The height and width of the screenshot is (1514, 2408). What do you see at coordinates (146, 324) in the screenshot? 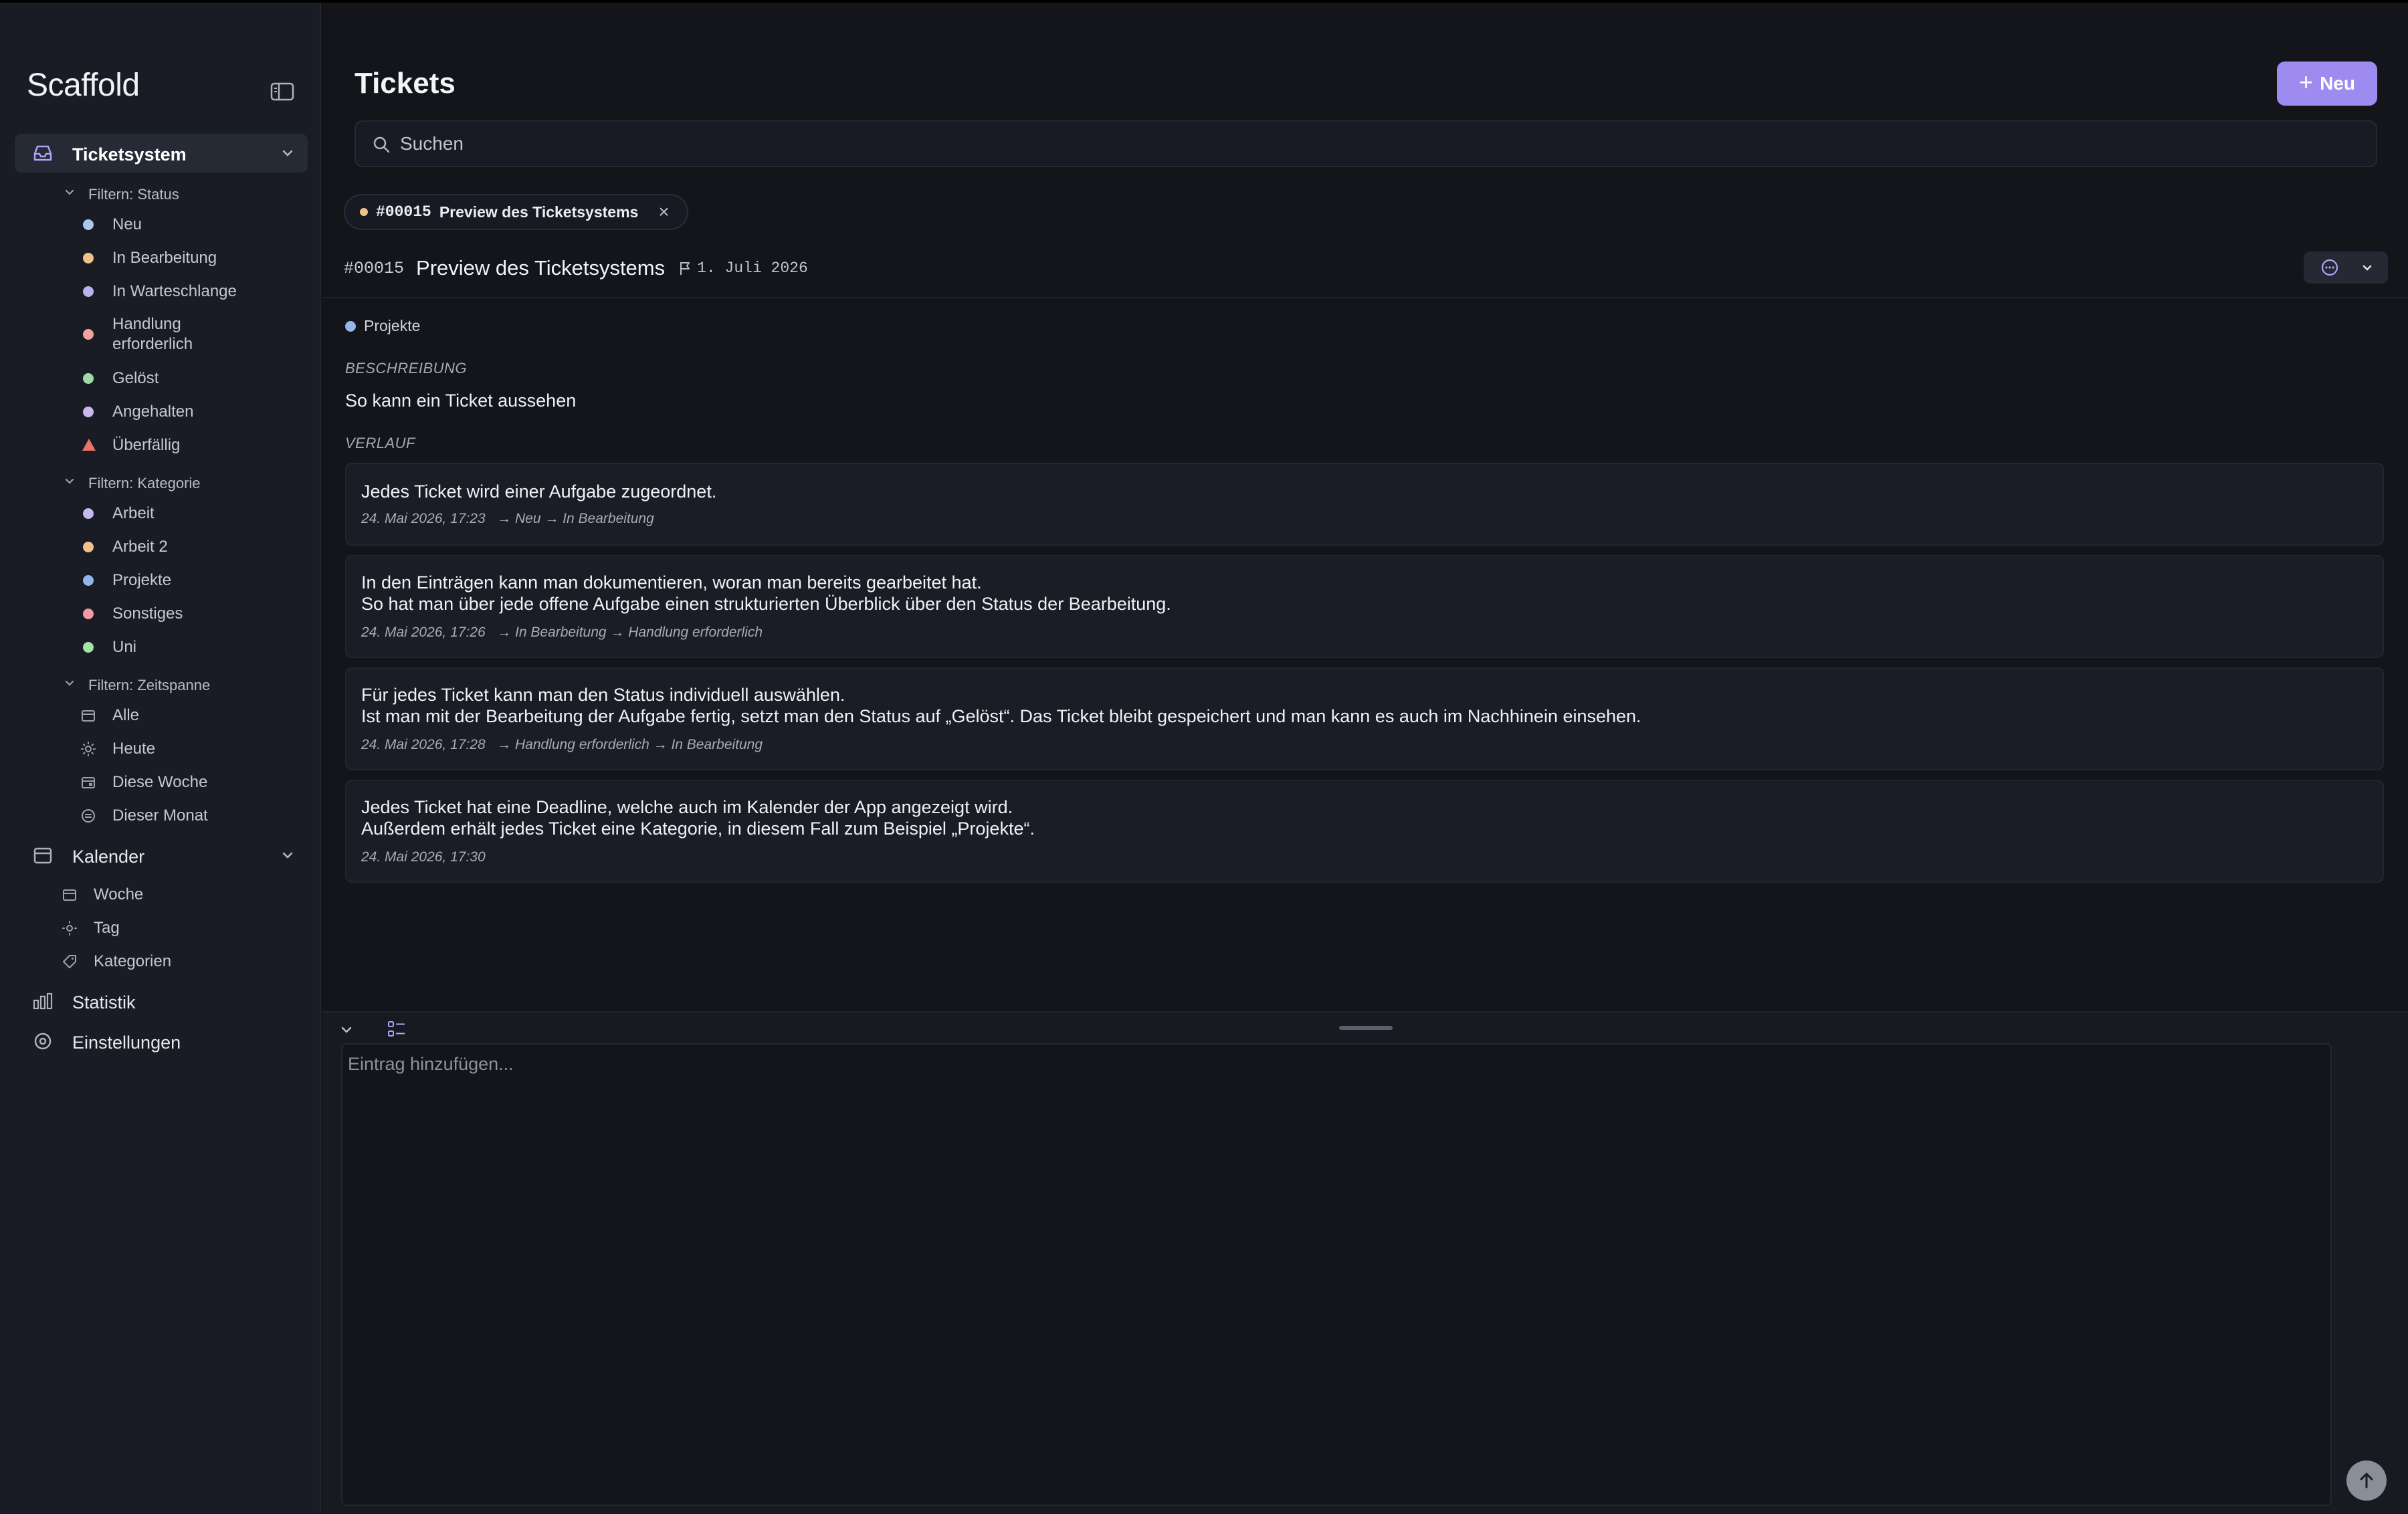
I see `status-label-line1: Handlung` at bounding box center [146, 324].